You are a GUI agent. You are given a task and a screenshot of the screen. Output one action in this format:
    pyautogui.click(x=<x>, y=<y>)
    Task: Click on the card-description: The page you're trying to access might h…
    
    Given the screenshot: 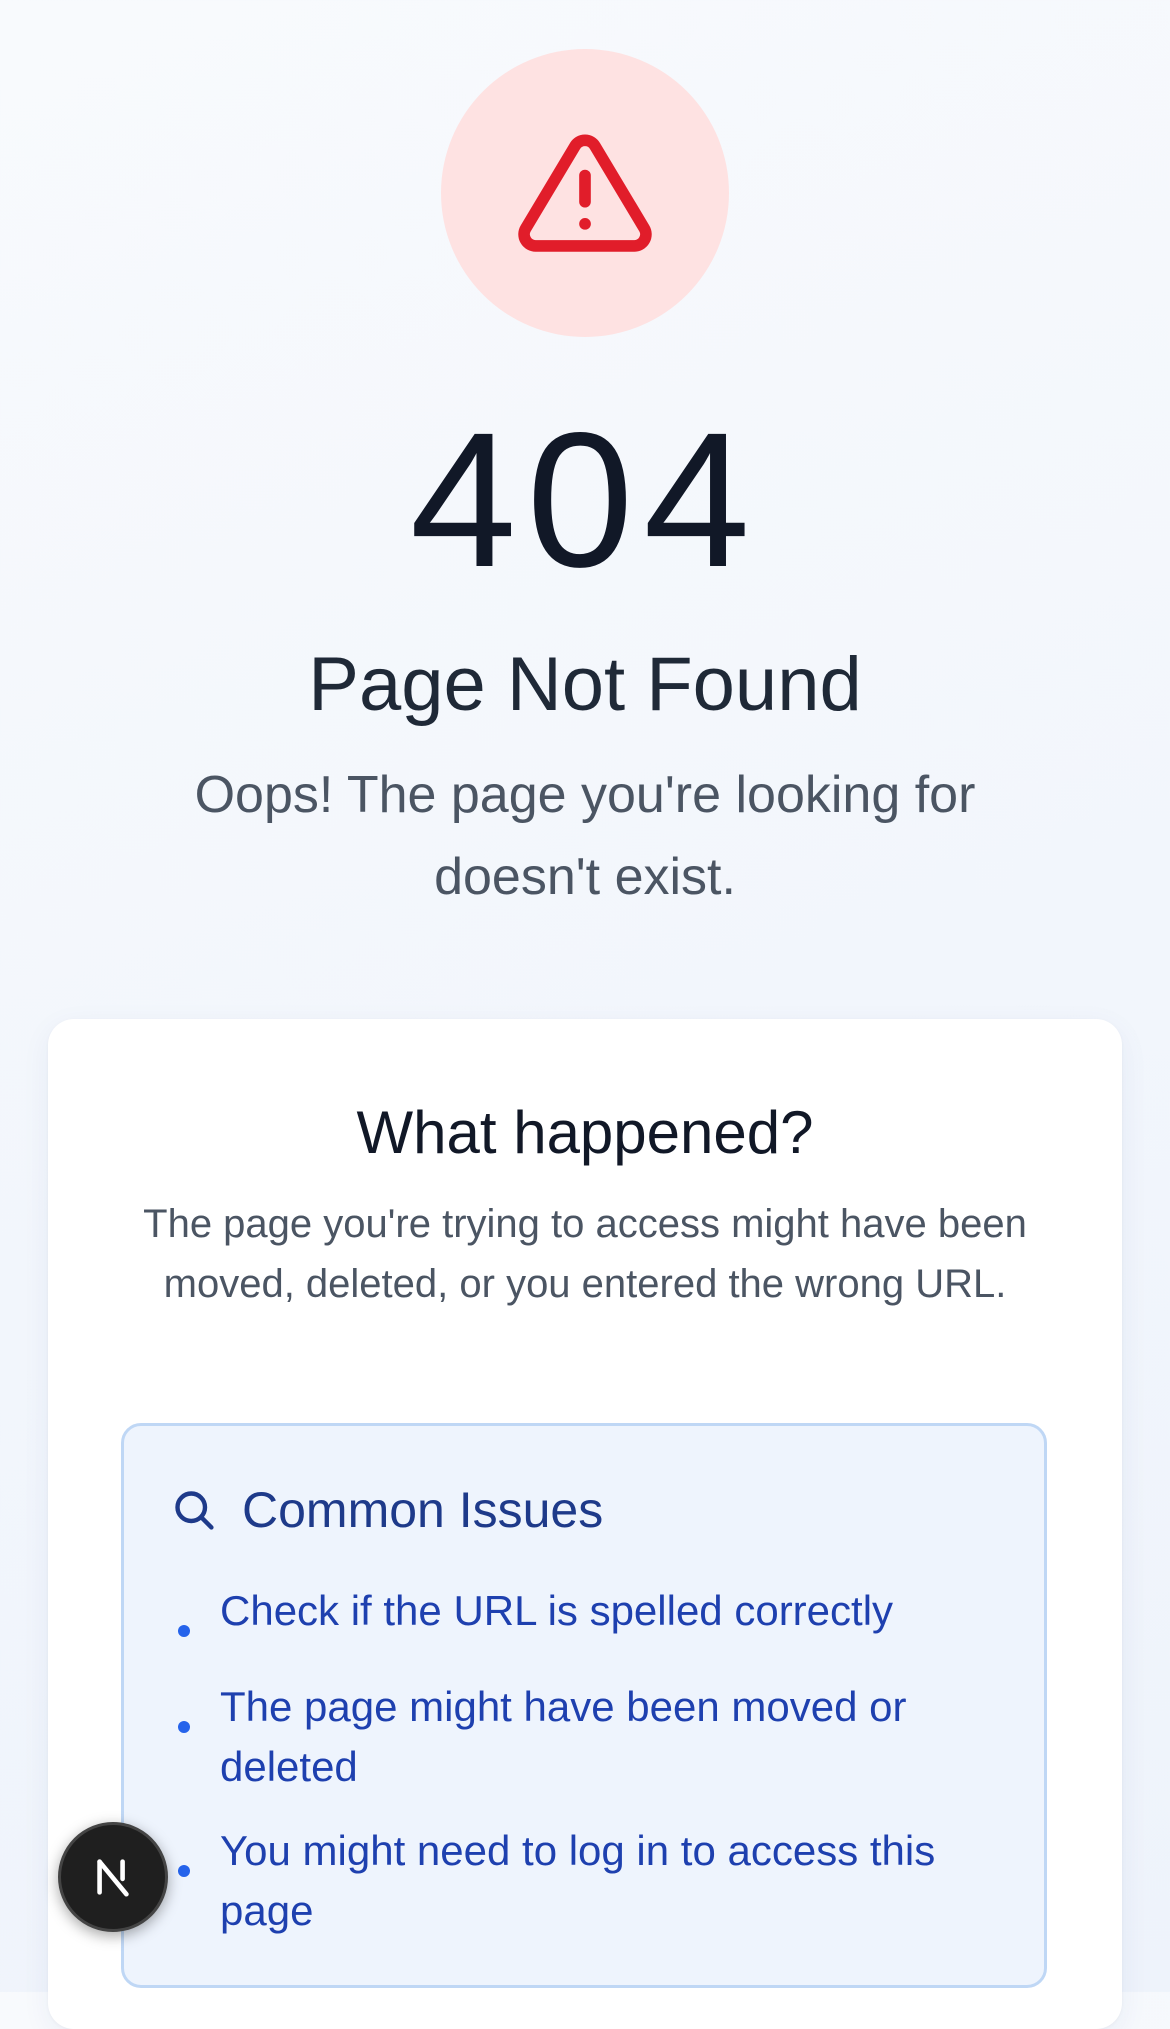 What is the action you would take?
    pyautogui.click(x=585, y=1254)
    